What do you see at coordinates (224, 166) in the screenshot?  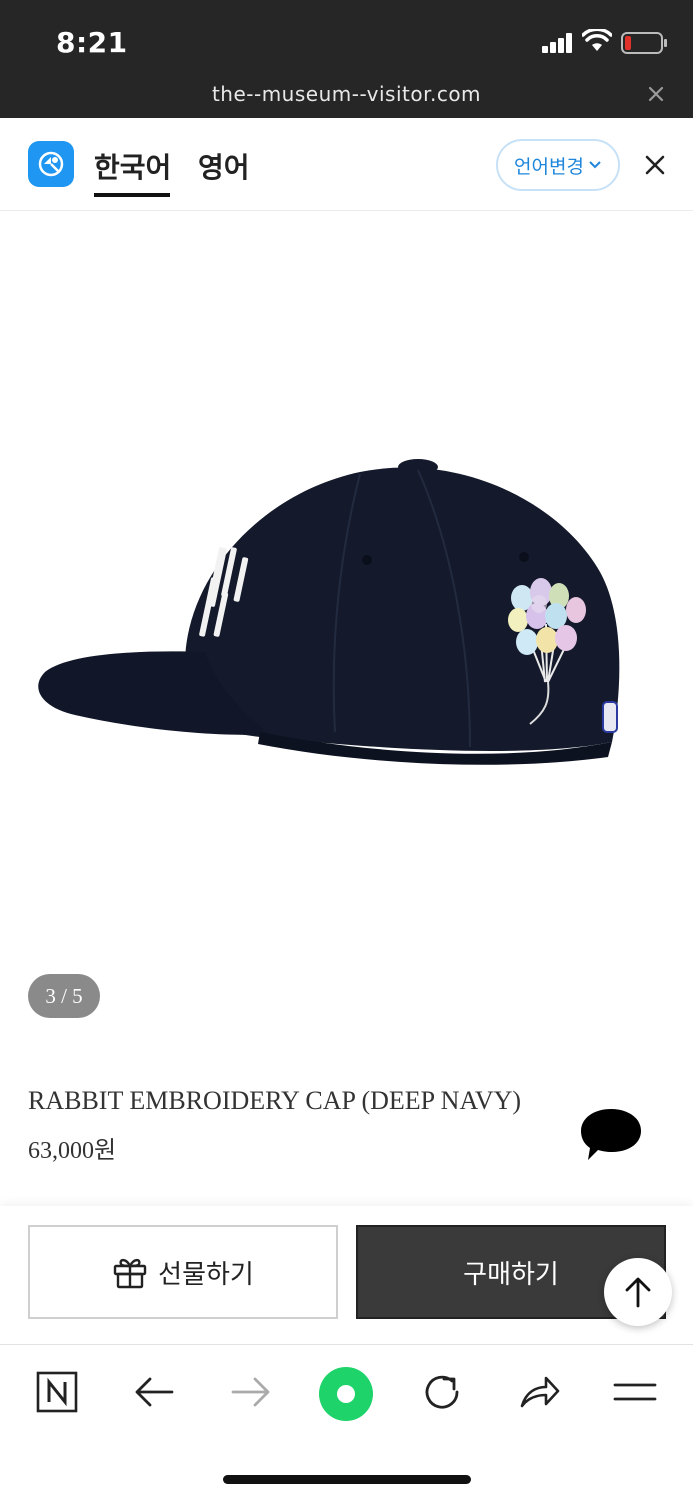 I see `tab-english: 영어` at bounding box center [224, 166].